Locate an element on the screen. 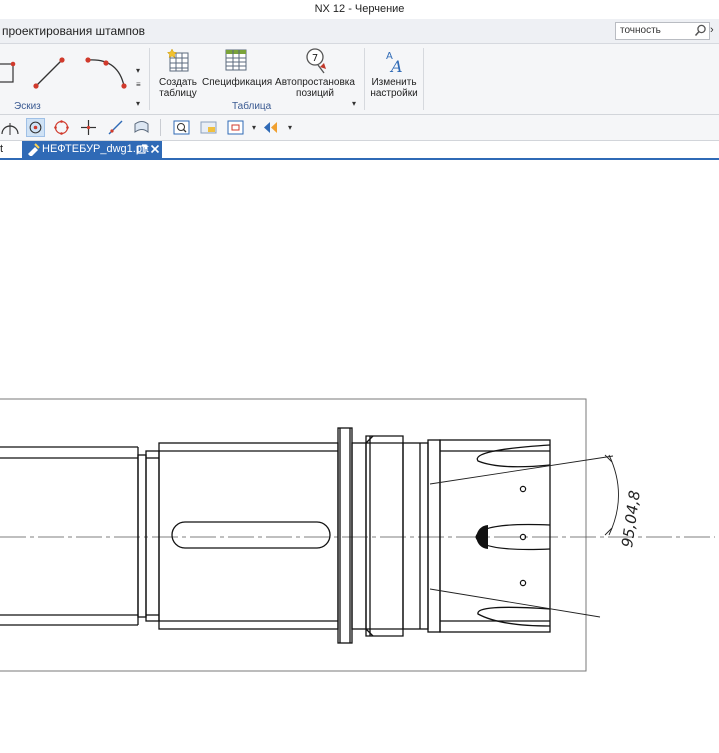 The width and height of the screenshot is (719, 753). menu-tab-die-design: проектирования штампов is located at coordinates (73, 31).